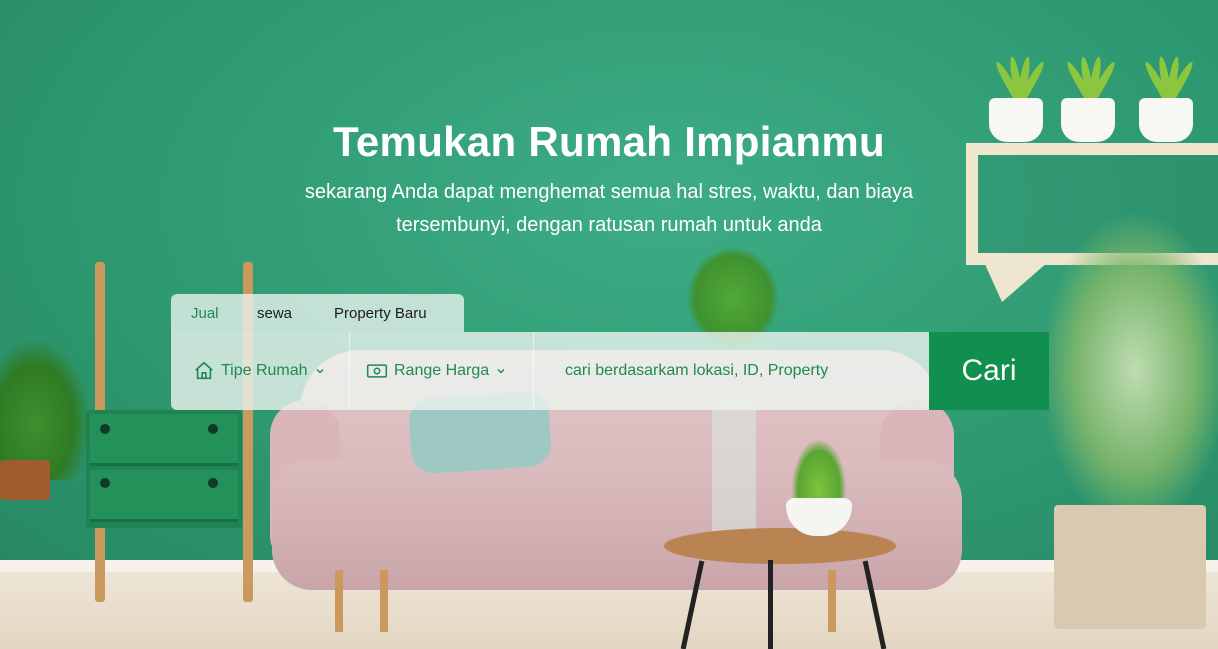 The height and width of the screenshot is (649, 1218). What do you see at coordinates (734, 468) in the screenshot?
I see `glass-vase` at bounding box center [734, 468].